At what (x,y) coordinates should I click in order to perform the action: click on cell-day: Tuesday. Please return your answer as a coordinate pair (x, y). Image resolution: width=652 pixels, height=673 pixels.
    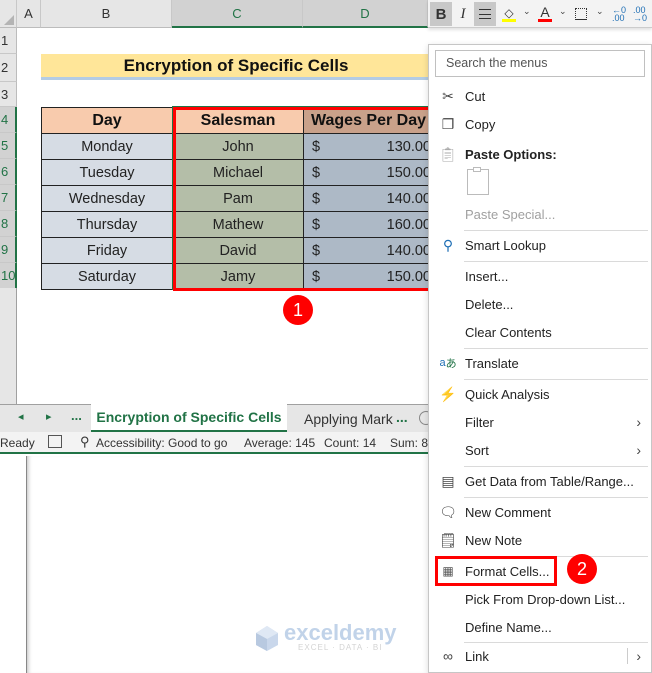
    Looking at the image, I should click on (107, 172).